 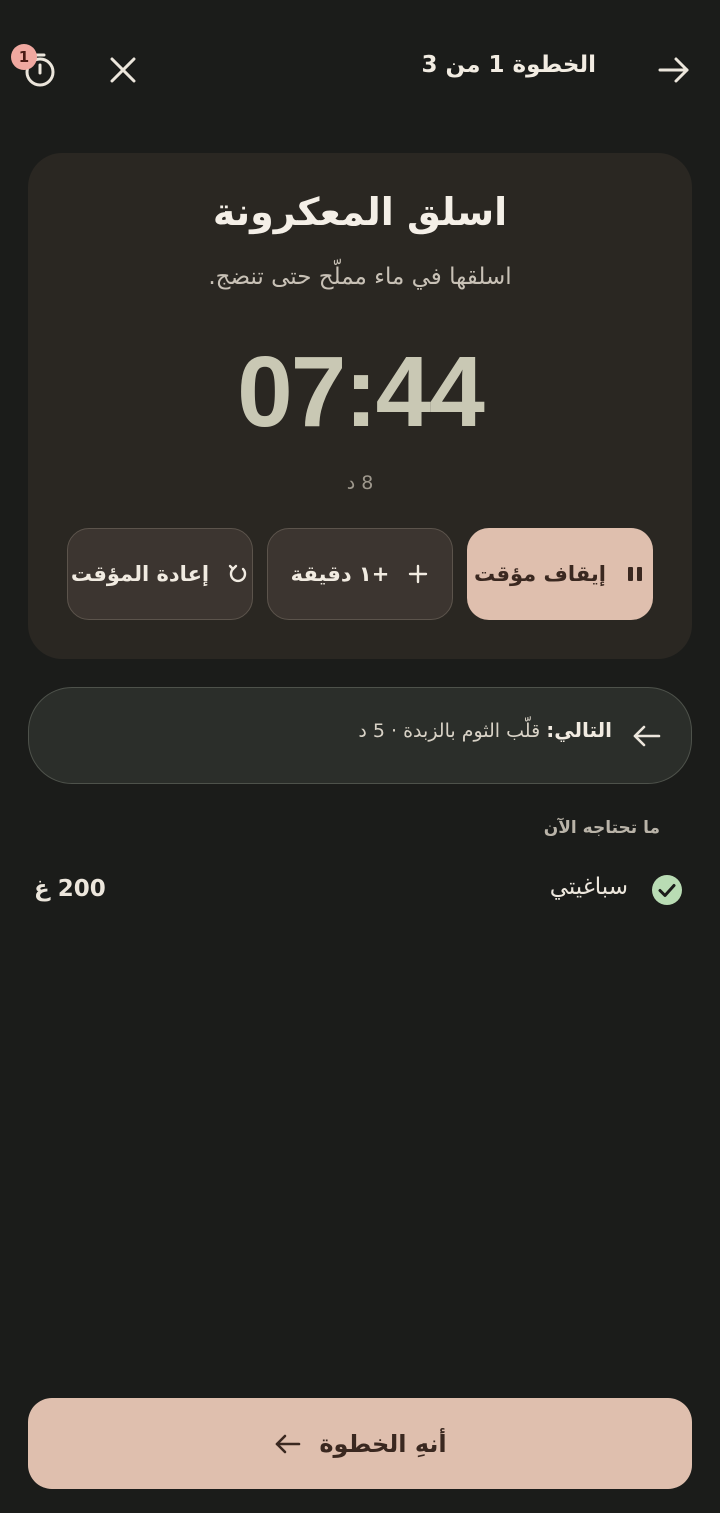 What do you see at coordinates (635, 574) in the screenshot?
I see `pause-icon` at bounding box center [635, 574].